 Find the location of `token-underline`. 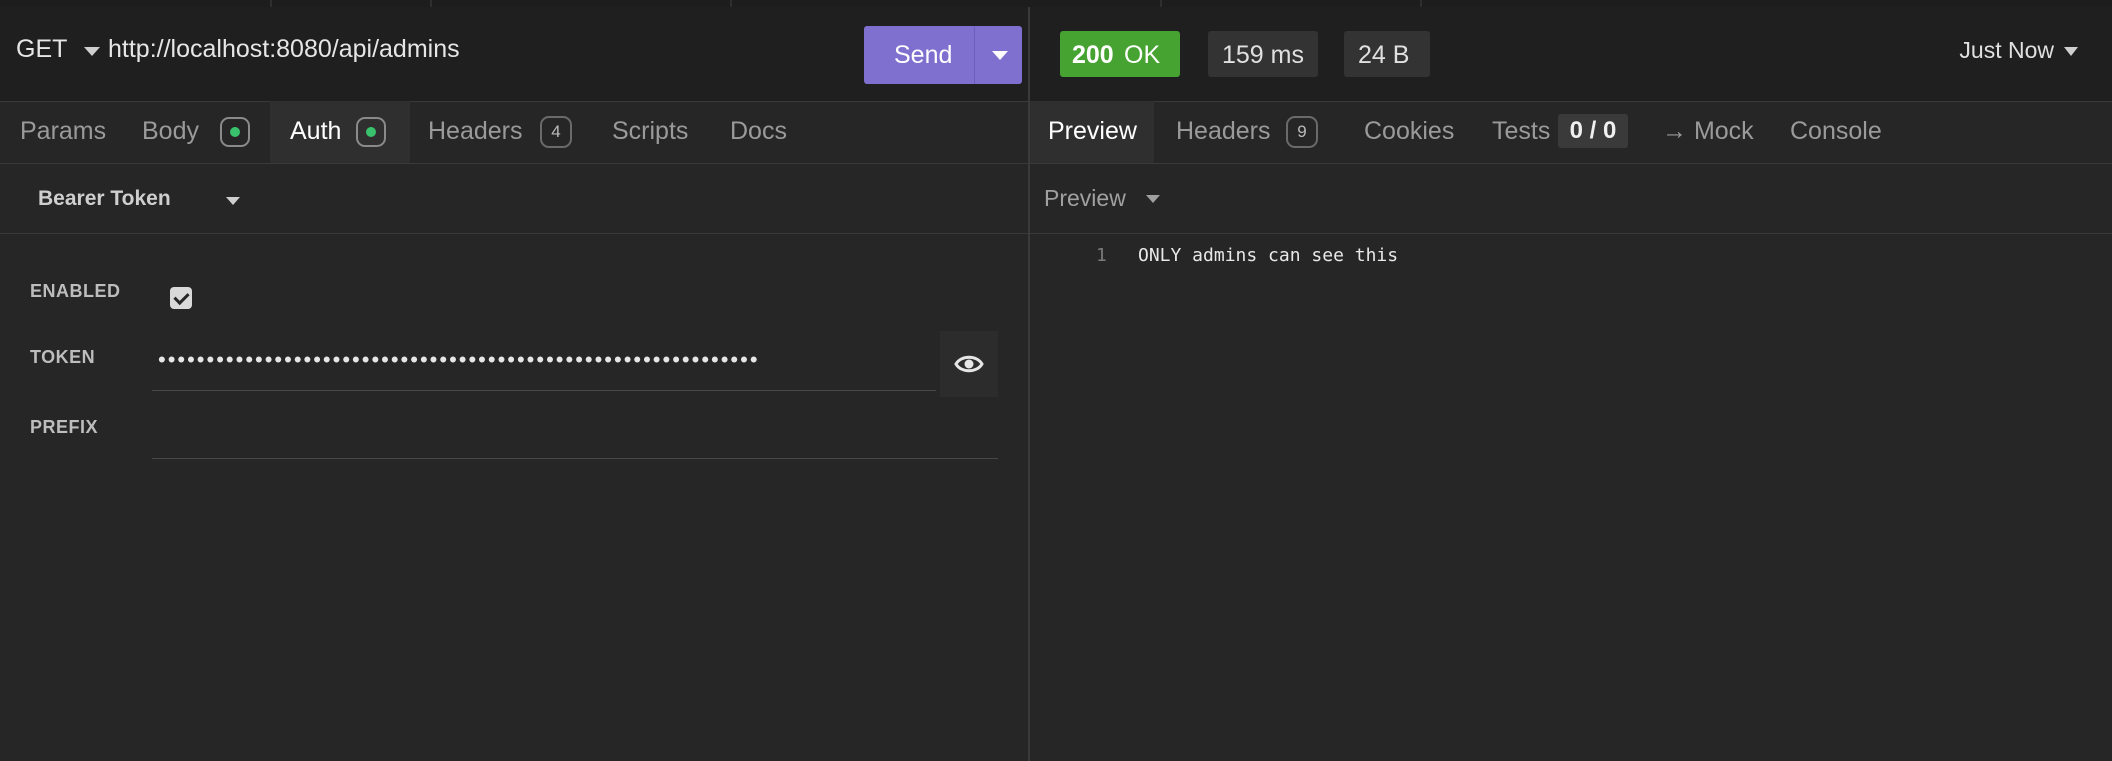

token-underline is located at coordinates (544, 390).